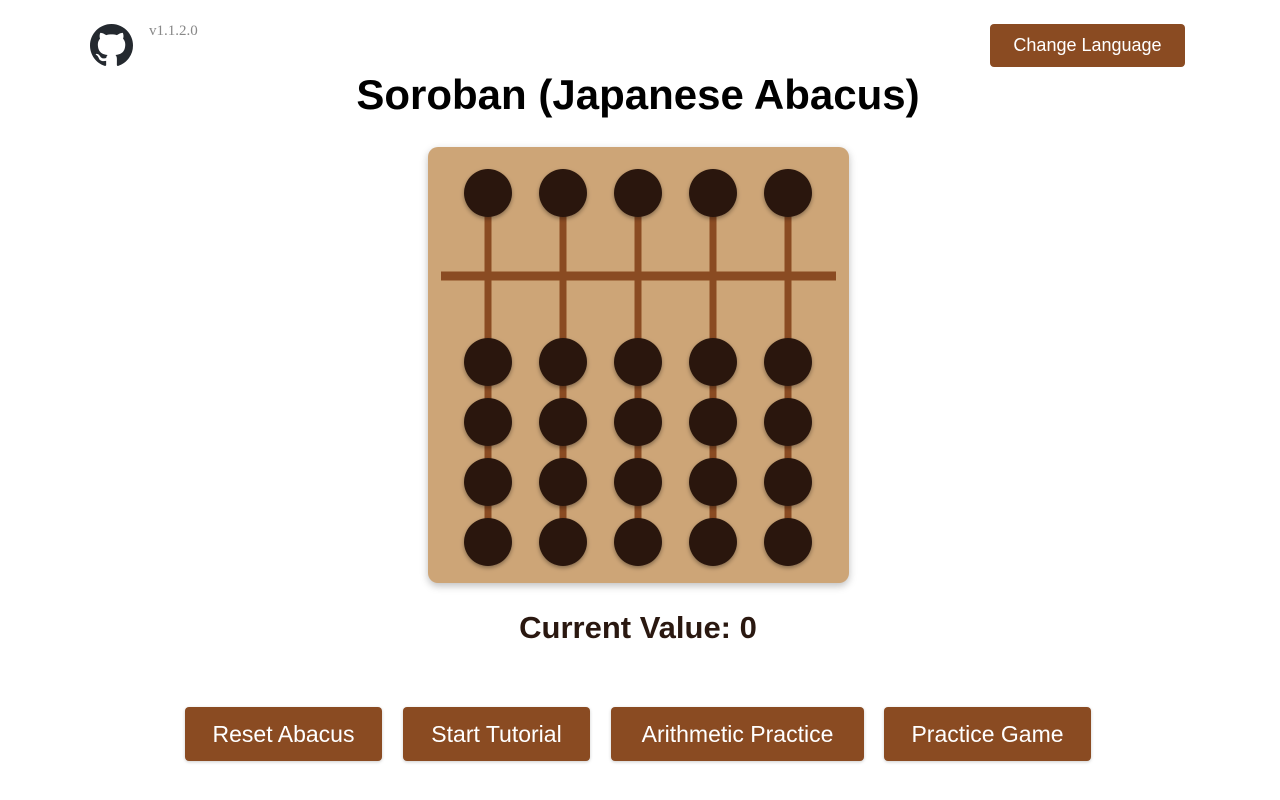 The image size is (1280, 800). I want to click on arithmetic-practice-button: Arithmetic Practice, so click(737, 734).